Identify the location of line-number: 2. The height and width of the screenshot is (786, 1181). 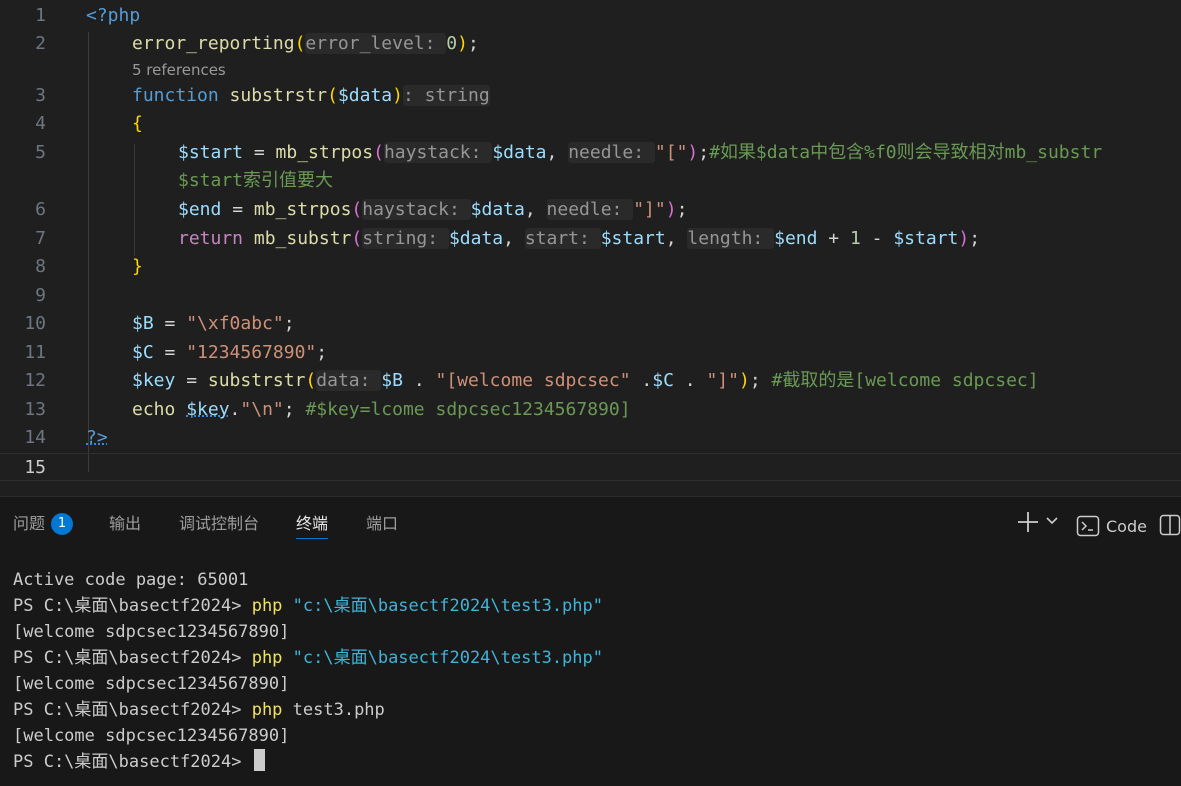
(40, 43).